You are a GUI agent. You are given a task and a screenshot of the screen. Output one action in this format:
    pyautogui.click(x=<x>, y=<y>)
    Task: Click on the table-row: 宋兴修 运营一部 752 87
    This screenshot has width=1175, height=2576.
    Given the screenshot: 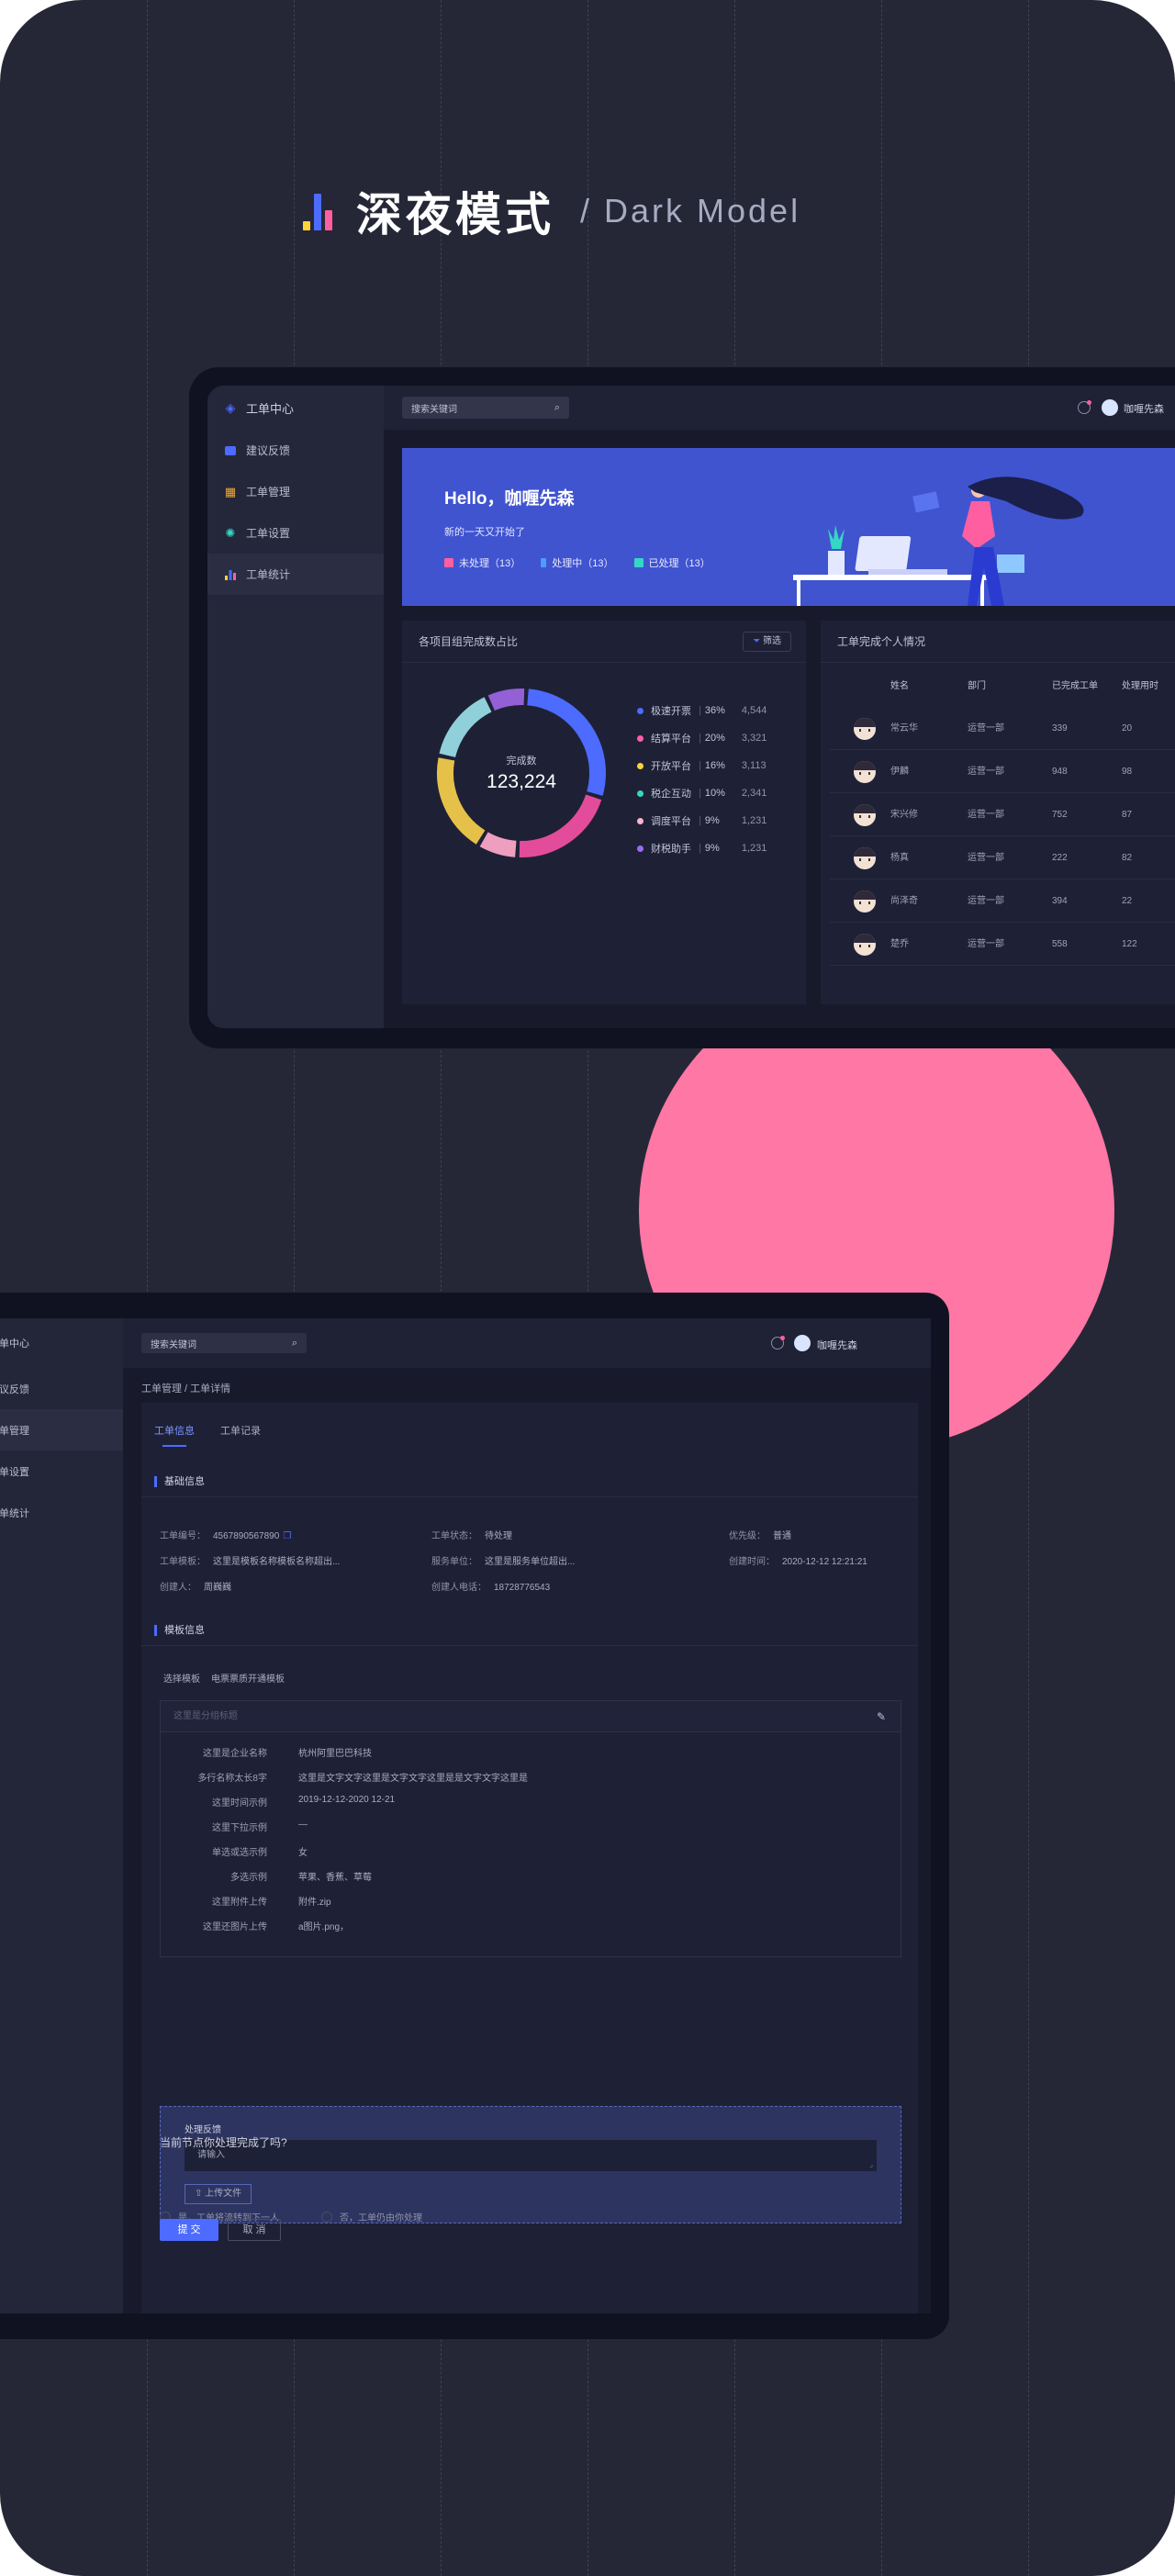 What is the action you would take?
    pyautogui.click(x=1002, y=814)
    